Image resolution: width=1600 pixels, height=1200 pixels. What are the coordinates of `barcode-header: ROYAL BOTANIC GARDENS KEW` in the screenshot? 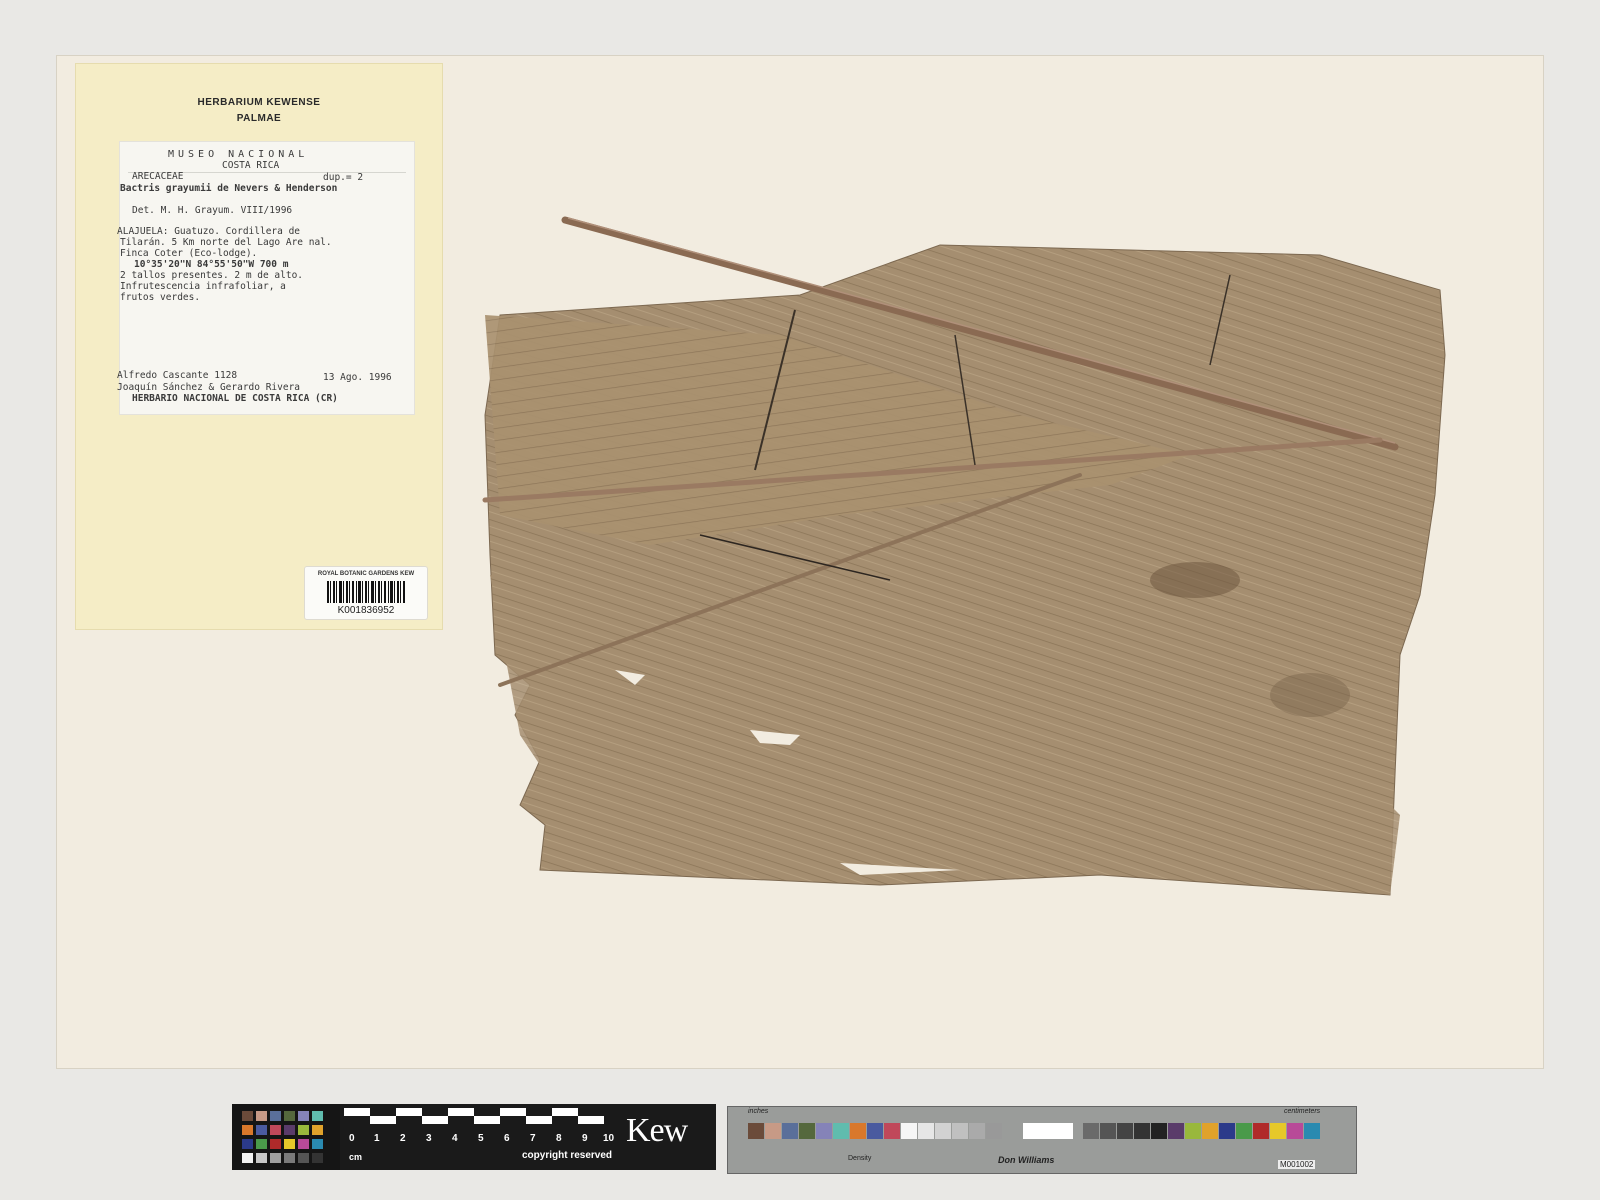 It's located at (366, 574).